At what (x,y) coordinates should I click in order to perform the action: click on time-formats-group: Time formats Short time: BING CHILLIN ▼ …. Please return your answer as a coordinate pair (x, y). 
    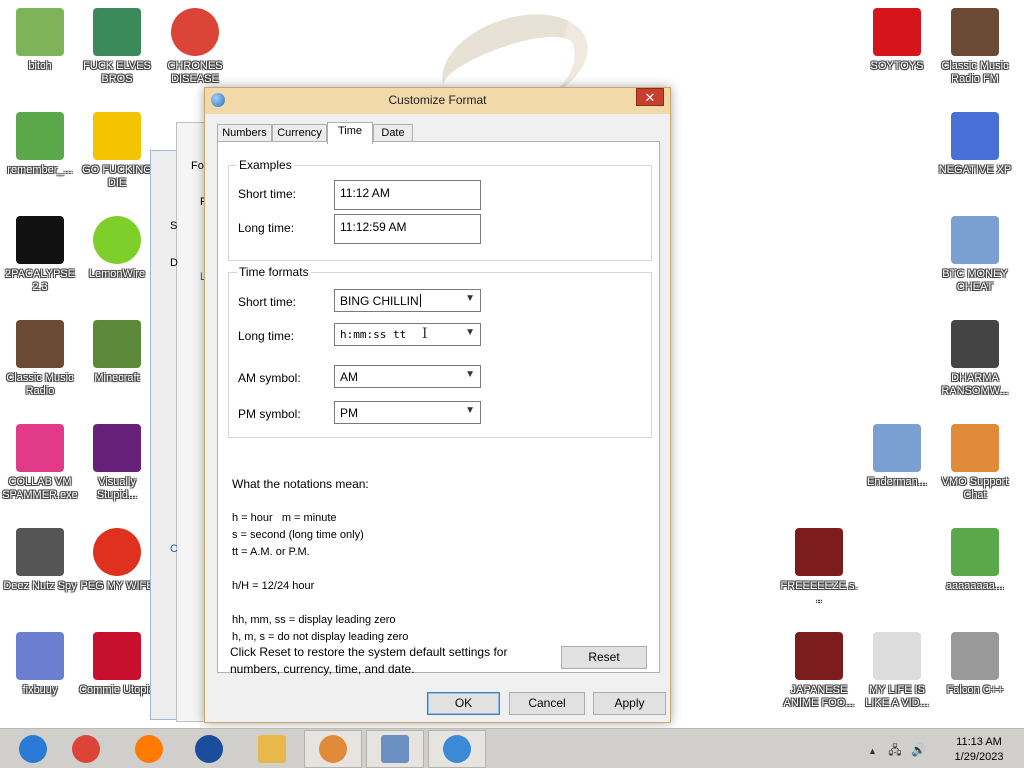
    Looking at the image, I should click on (440, 351).